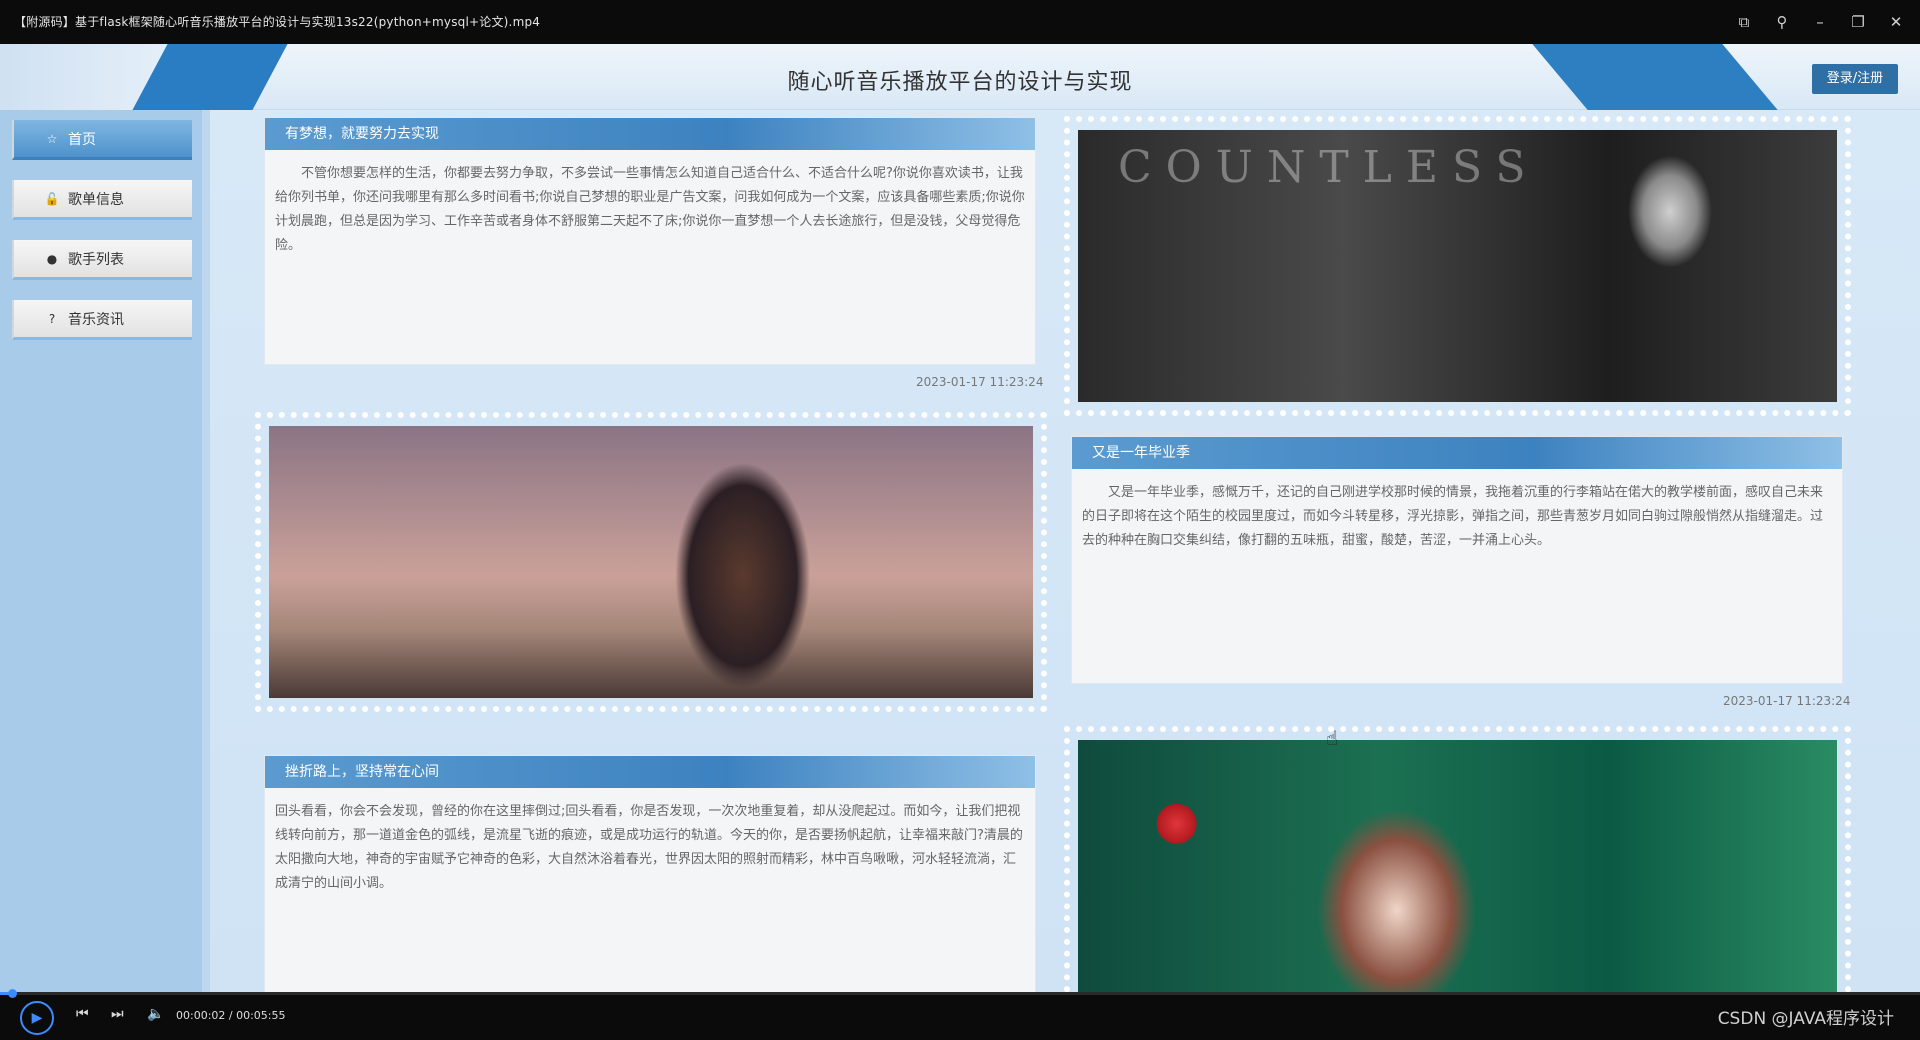 The height and width of the screenshot is (1040, 1920). What do you see at coordinates (1332, 738) in the screenshot?
I see `mouse-cursor-icon: ☝` at bounding box center [1332, 738].